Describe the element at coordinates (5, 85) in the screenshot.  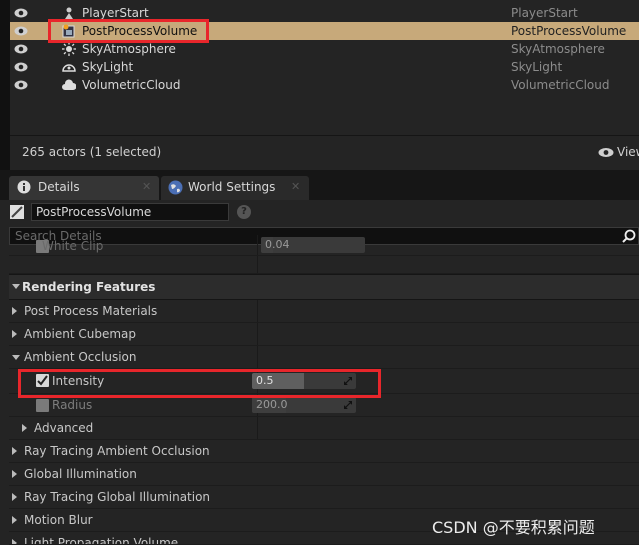
I see `outliner-gutter` at that location.